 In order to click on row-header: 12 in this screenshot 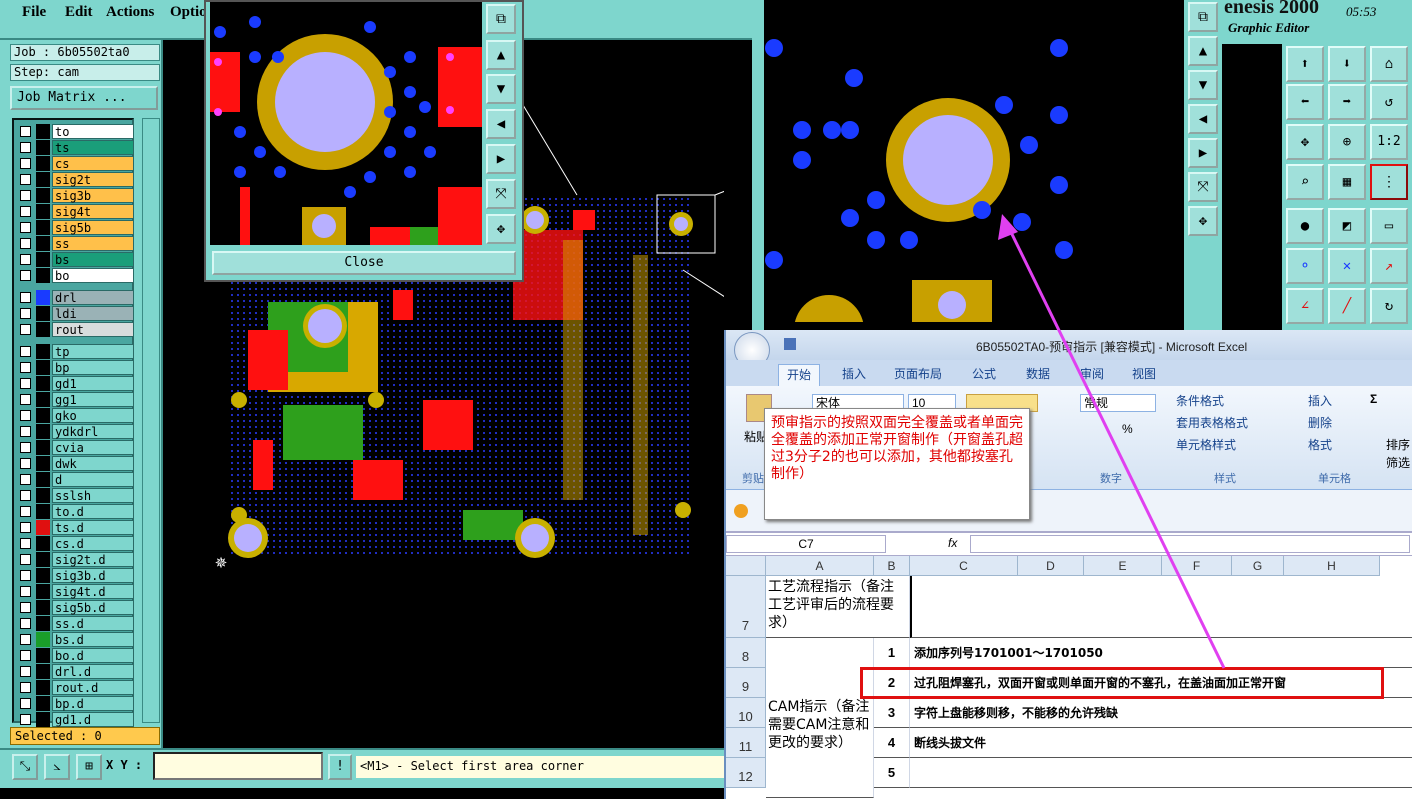, I will do `click(746, 773)`.